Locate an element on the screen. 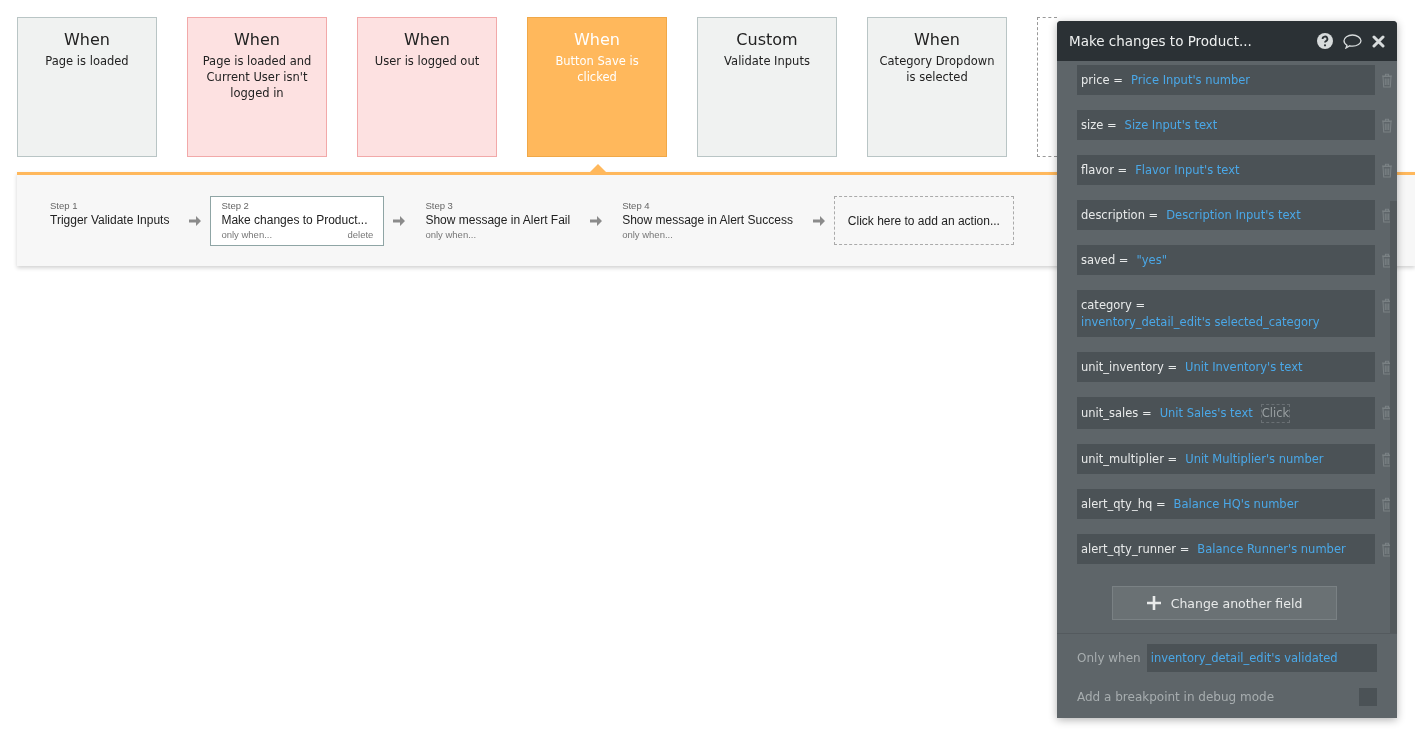  event-card: When Page is loaded and Current User isn't logged in is located at coordinates (257, 87).